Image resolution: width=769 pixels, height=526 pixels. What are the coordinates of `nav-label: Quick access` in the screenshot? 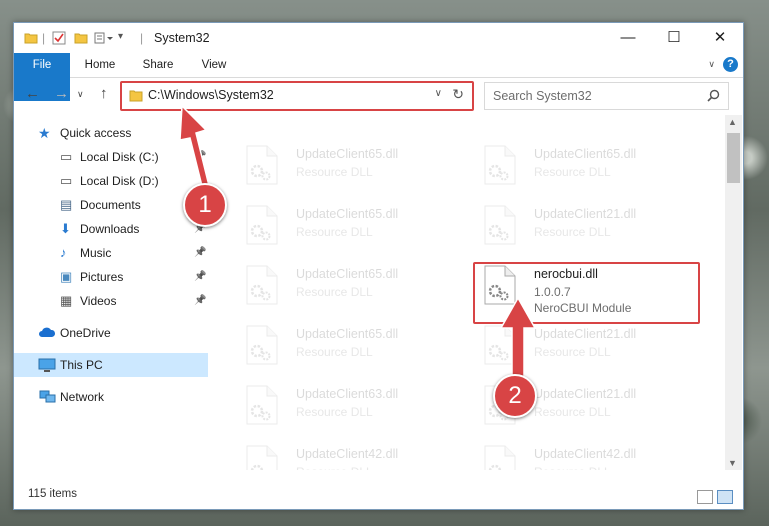 It's located at (96, 133).